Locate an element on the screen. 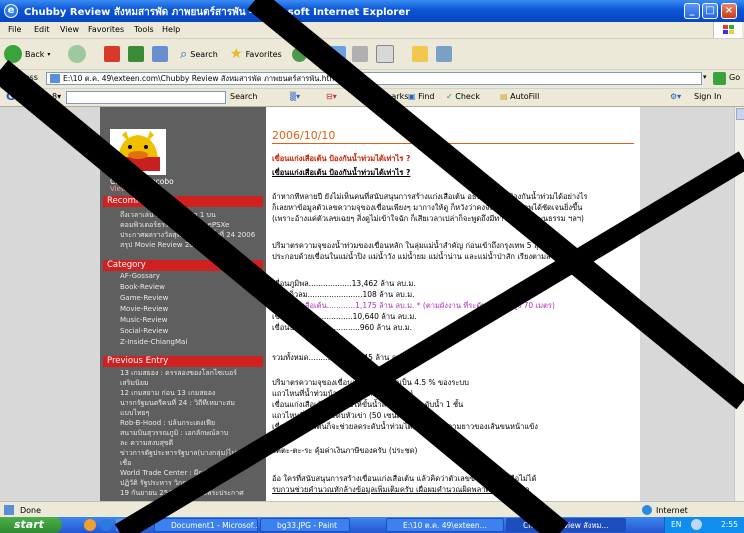 The image size is (744, 533). refresh-button is located at coordinates (136, 54).